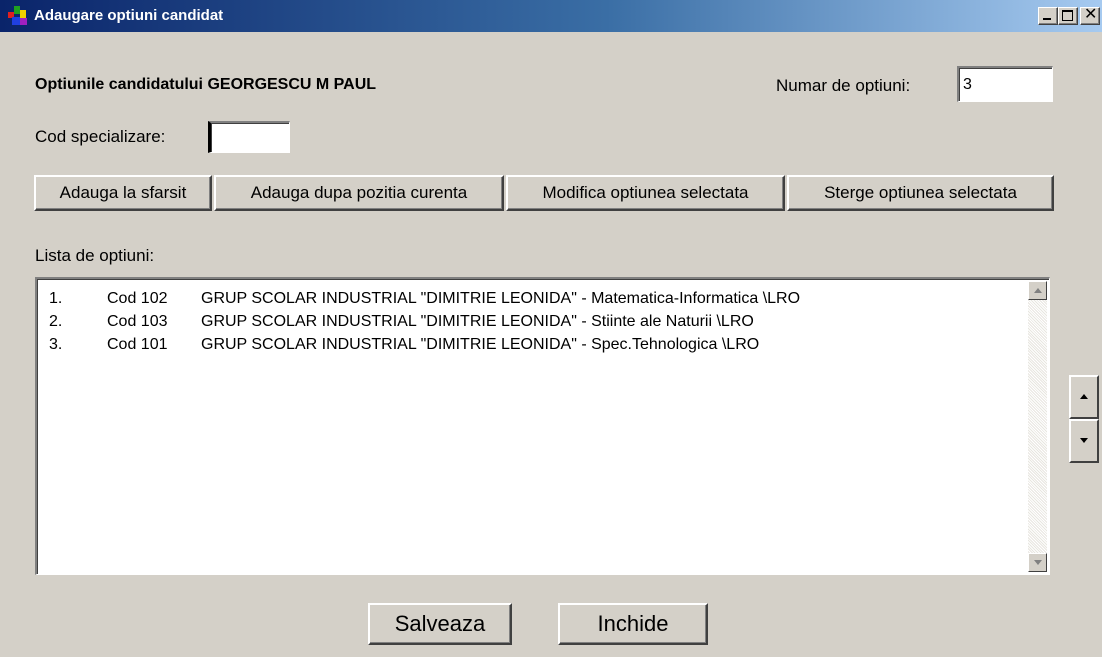 Image resolution: width=1102 pixels, height=657 pixels. What do you see at coordinates (123, 193) in the screenshot?
I see `add-end-button: Adauga la sfarsit` at bounding box center [123, 193].